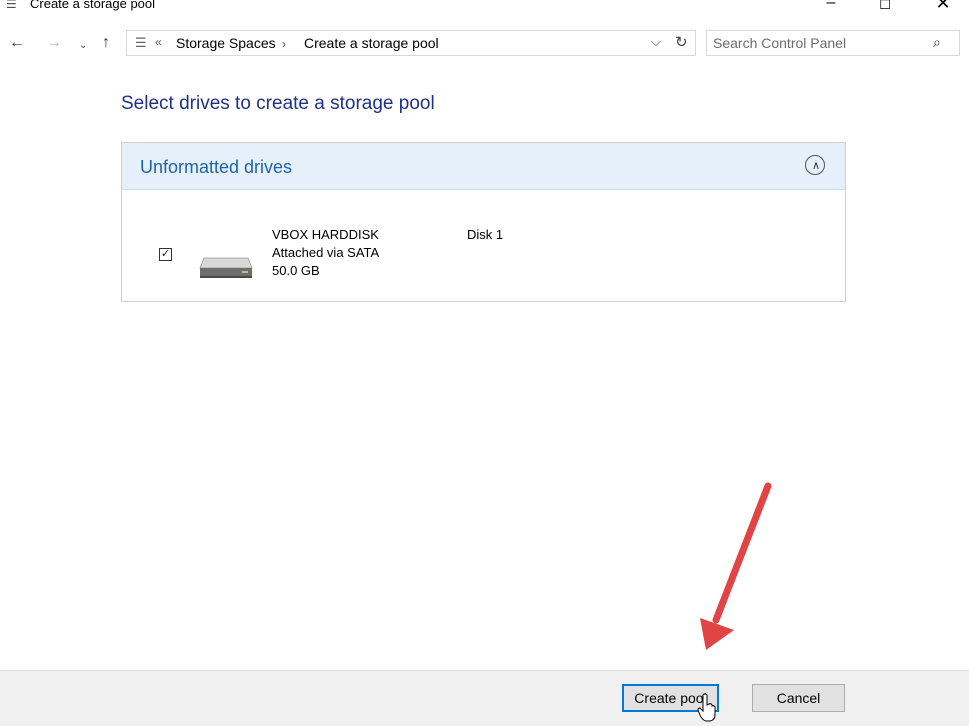  I want to click on hand-cursor-icon, so click(706, 707).